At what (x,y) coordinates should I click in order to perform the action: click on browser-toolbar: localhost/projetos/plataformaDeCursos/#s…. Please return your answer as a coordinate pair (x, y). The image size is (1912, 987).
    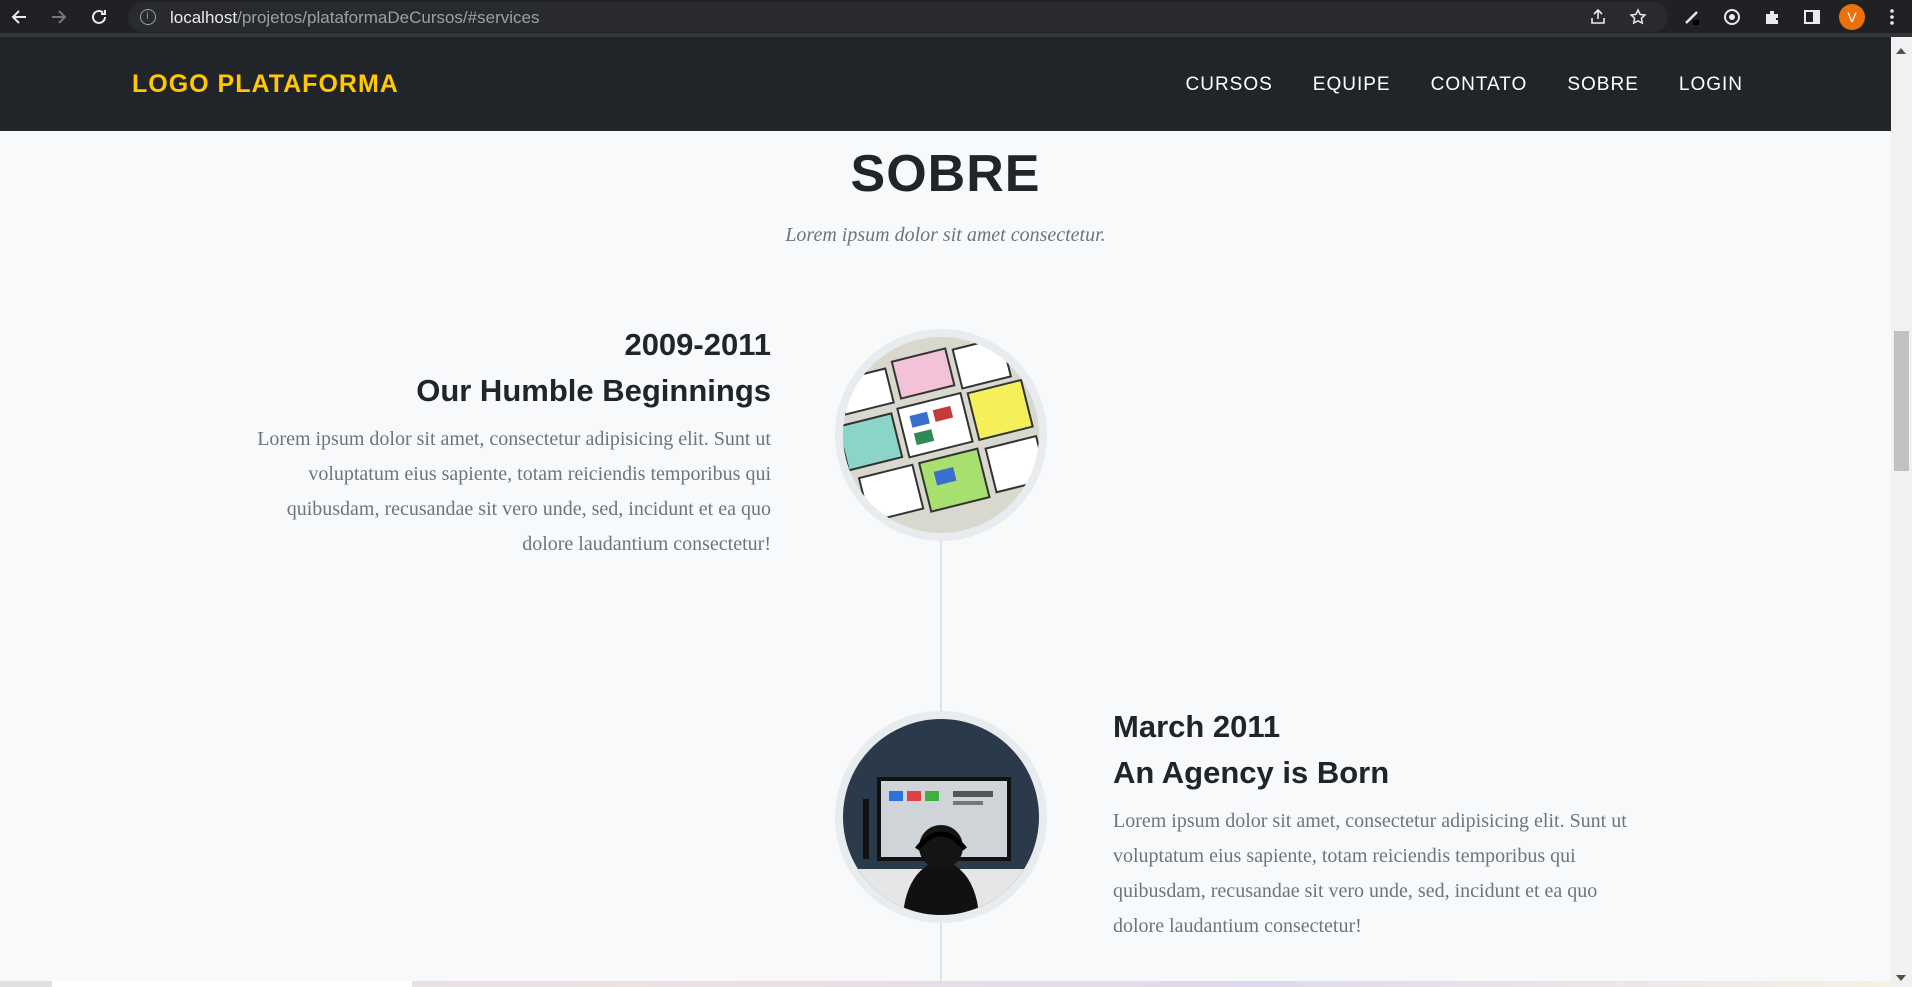
    Looking at the image, I should click on (956, 18).